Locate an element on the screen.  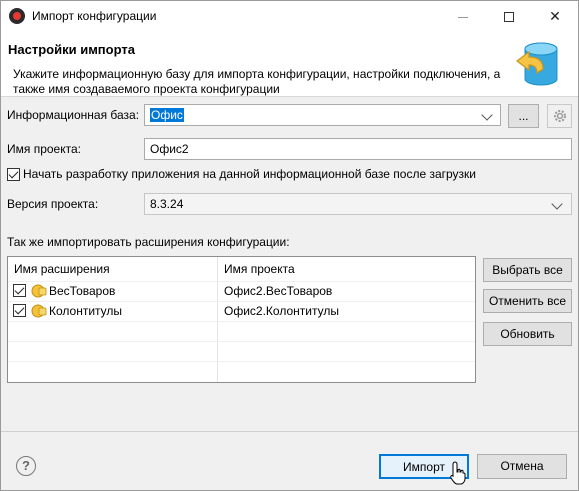
window-title: Импорт конфигурации is located at coordinates (94, 16).